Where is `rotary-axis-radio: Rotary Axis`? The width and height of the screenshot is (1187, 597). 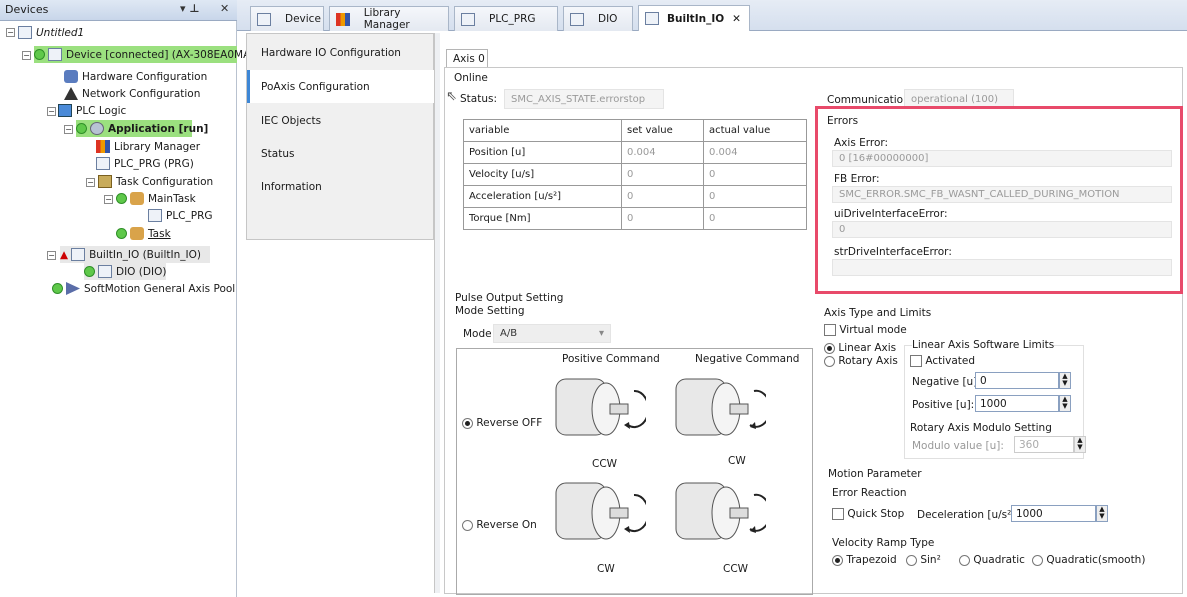
rotary-axis-radio: Rotary Axis is located at coordinates (861, 361).